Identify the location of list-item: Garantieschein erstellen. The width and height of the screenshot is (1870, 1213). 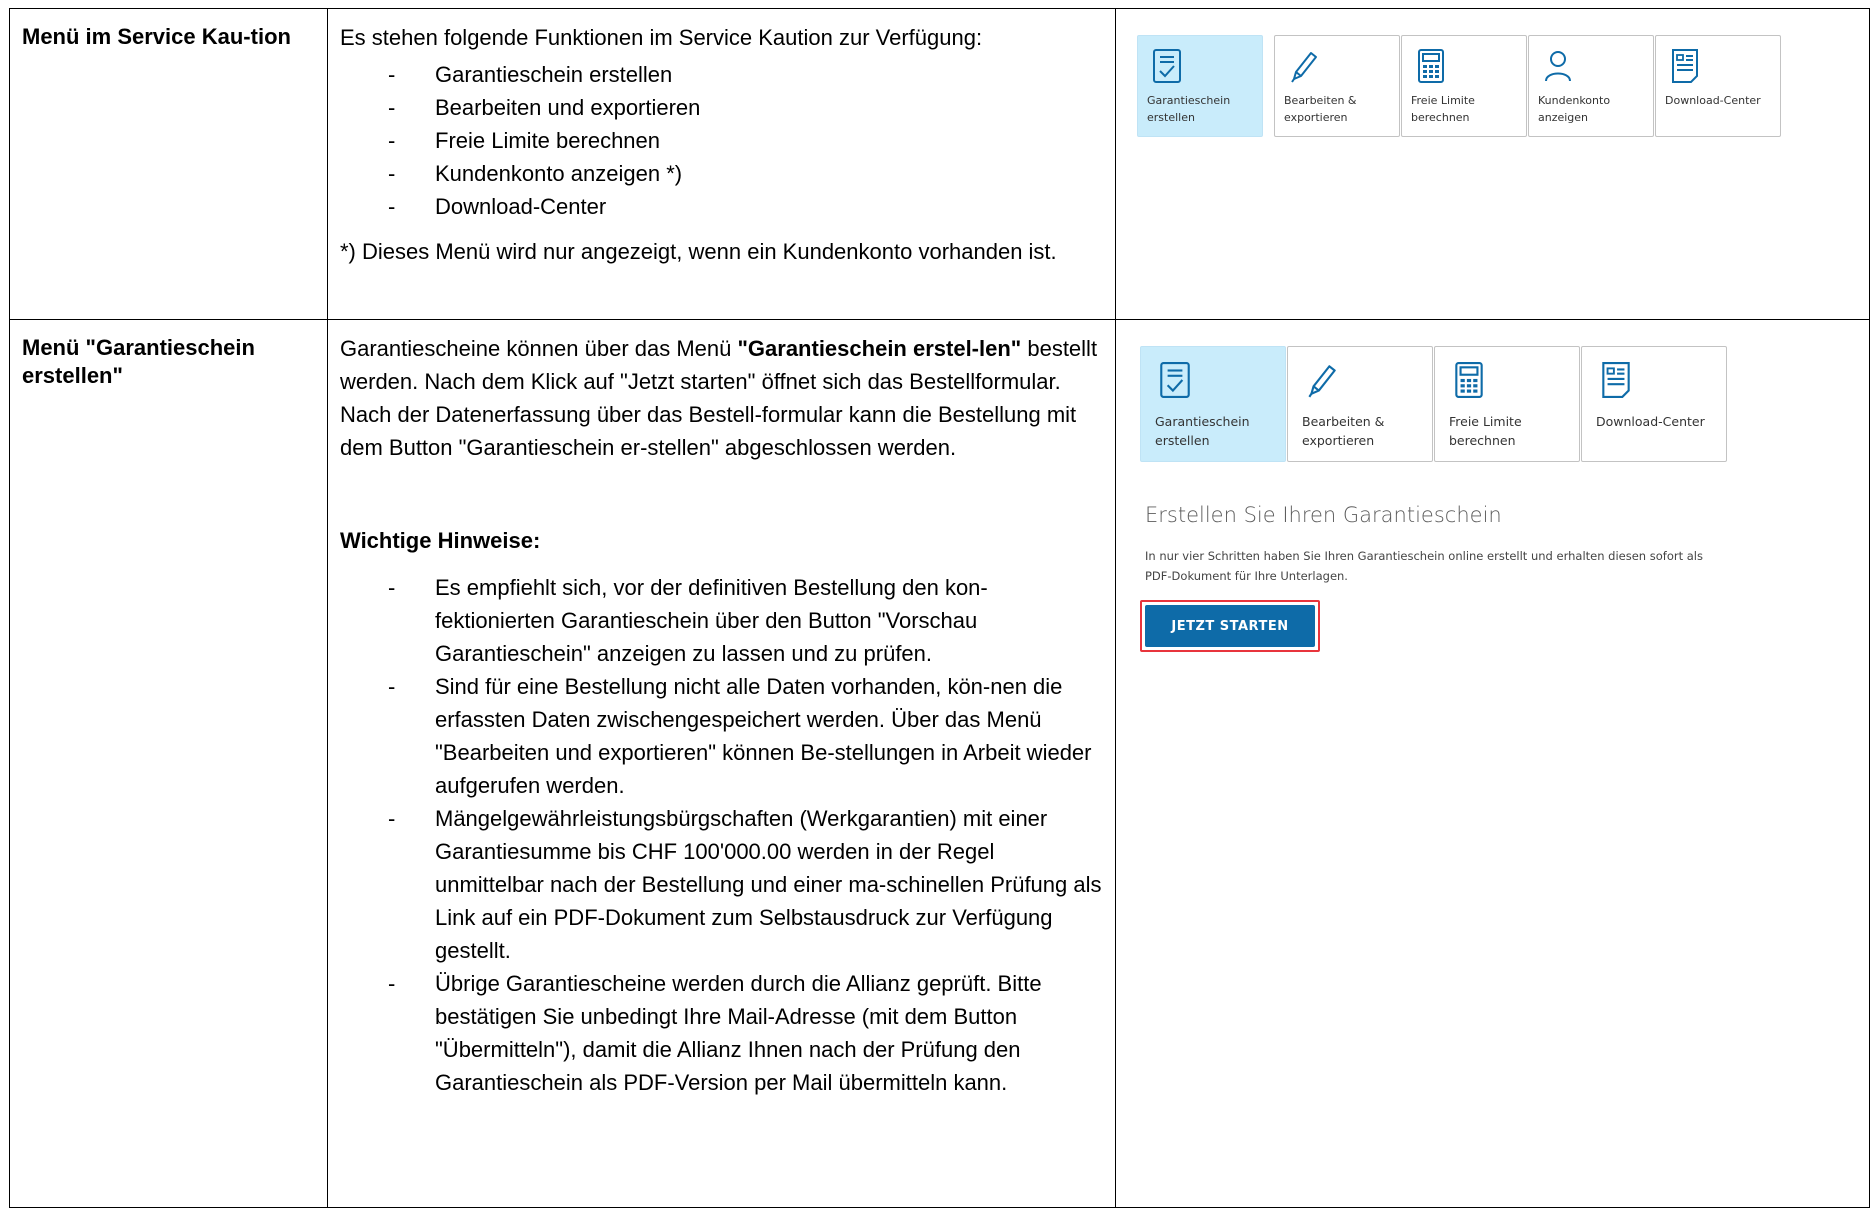
(721, 74).